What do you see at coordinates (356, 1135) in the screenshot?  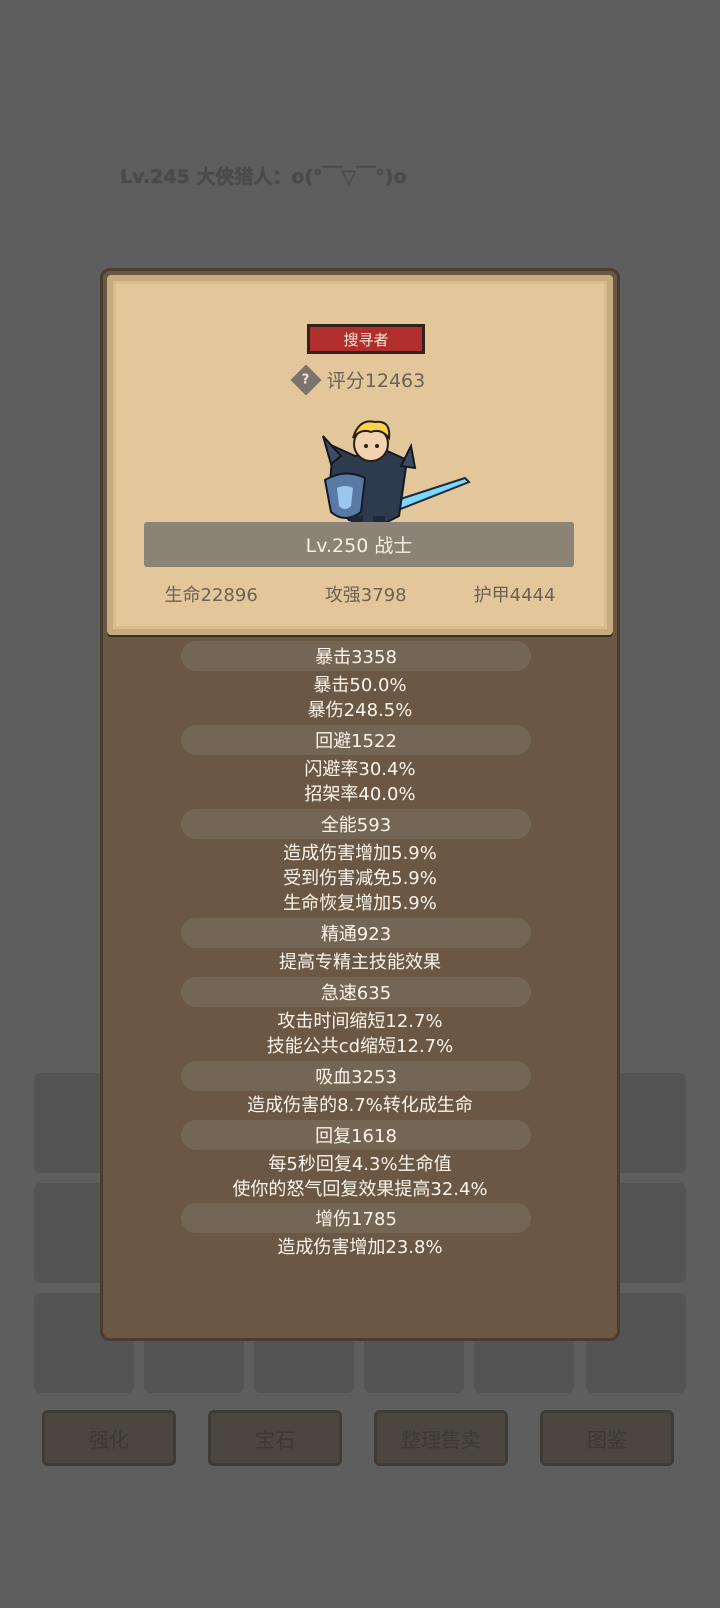 I see `attr-header-regen: 回复1618` at bounding box center [356, 1135].